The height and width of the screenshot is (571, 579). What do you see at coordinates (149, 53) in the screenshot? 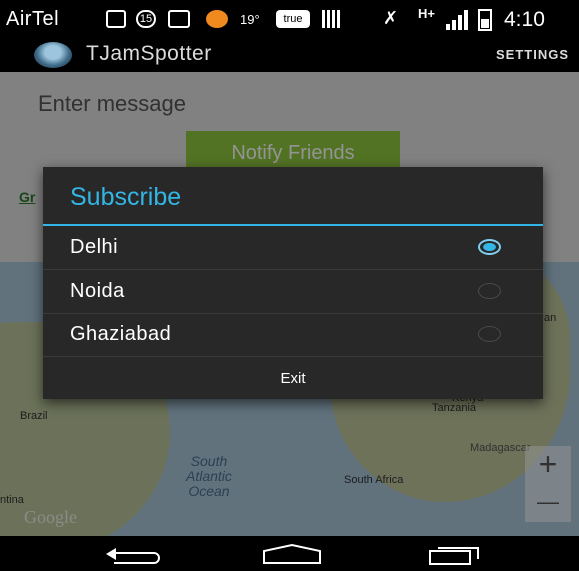
I see `app-title: TJamSpotter` at bounding box center [149, 53].